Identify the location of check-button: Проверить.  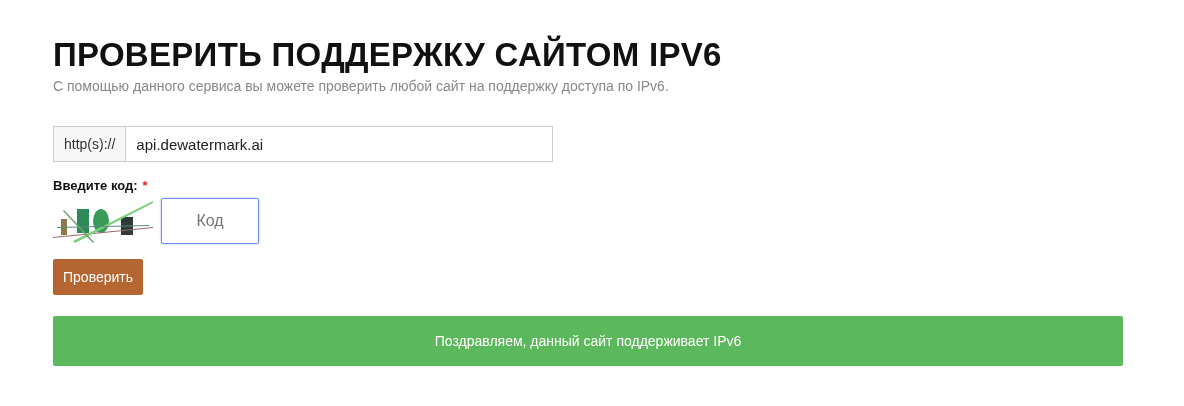
(98, 277).